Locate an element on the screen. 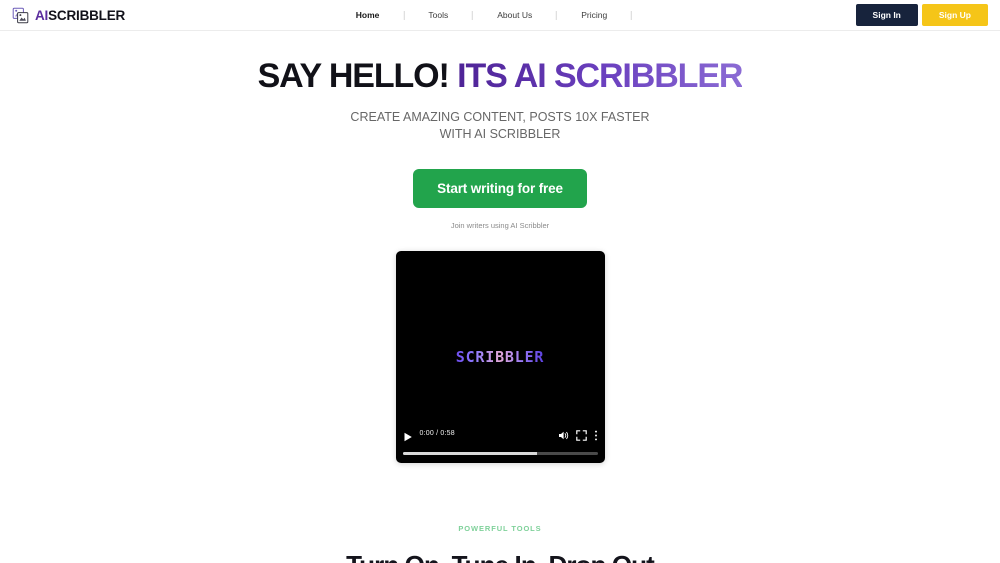  auth-buttons: Sign In Sign Up is located at coordinates (921, 15).